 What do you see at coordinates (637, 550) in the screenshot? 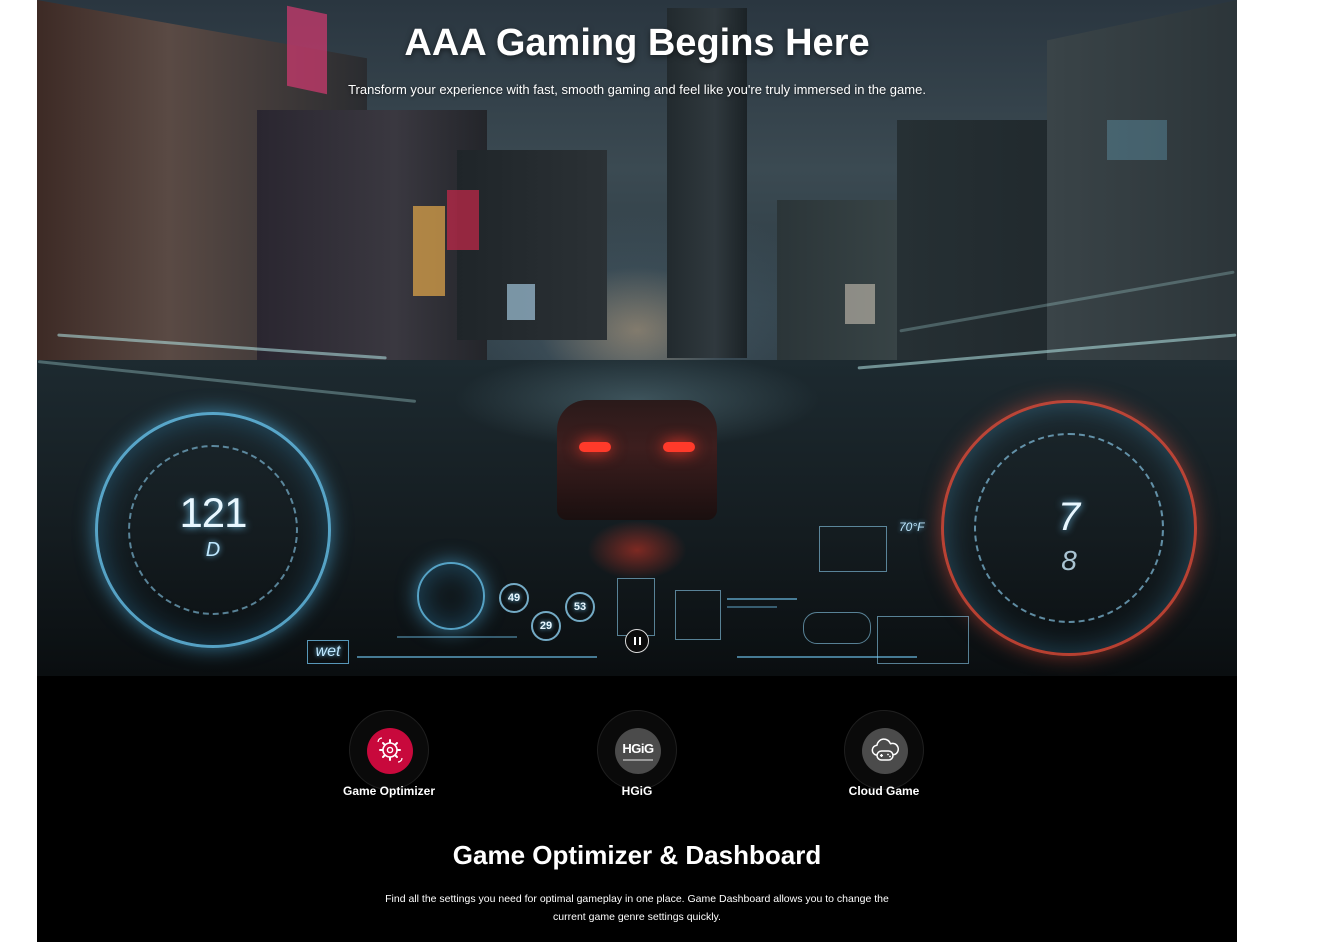
I see `scene-light-reflection` at bounding box center [637, 550].